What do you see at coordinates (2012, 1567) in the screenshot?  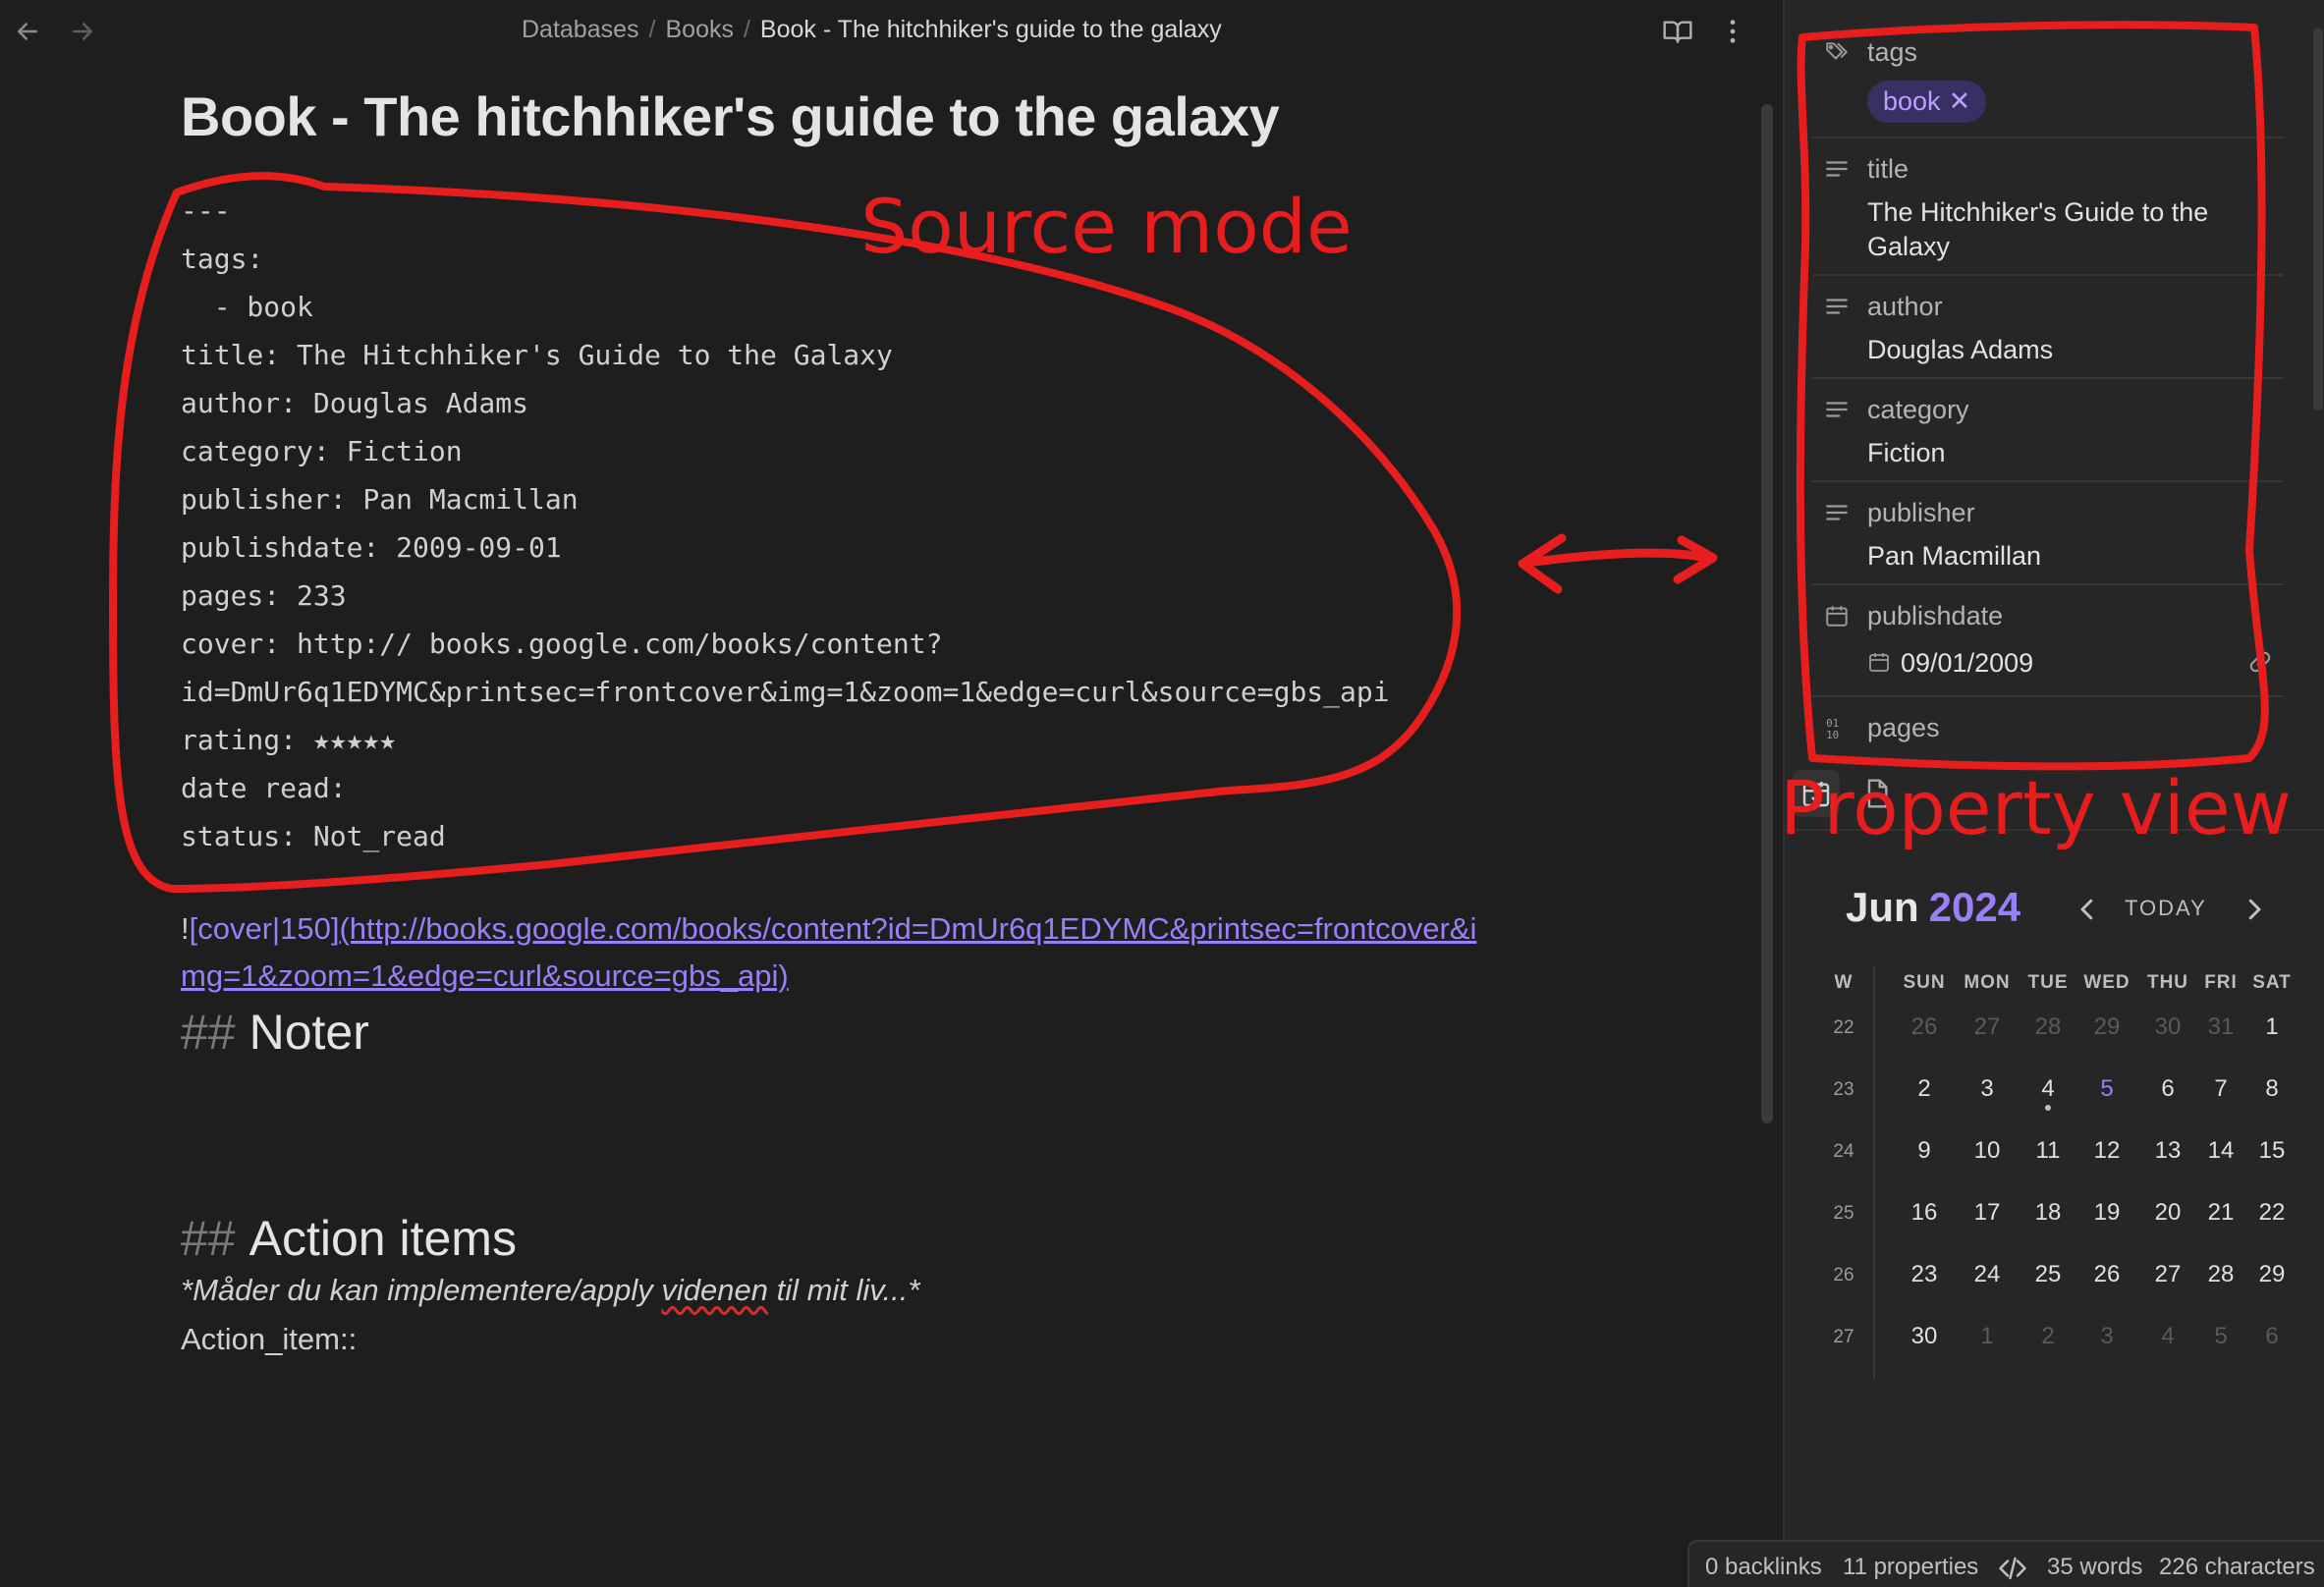 I see `source-mode-code-icon` at bounding box center [2012, 1567].